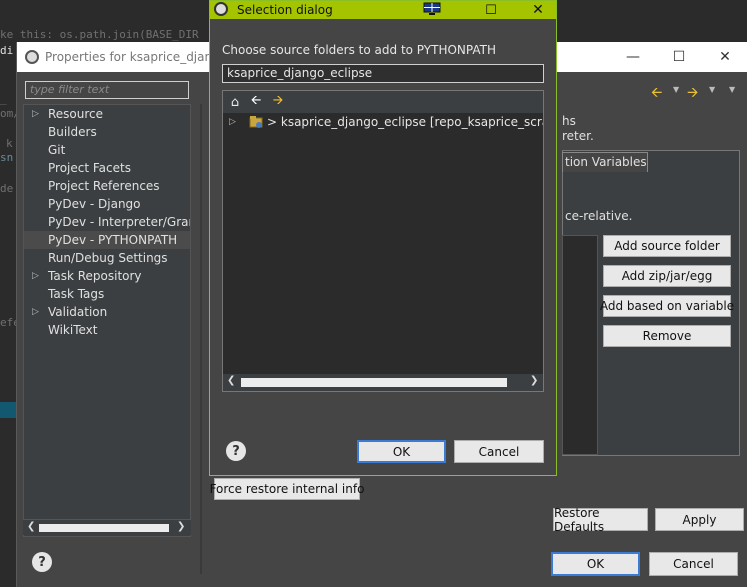  I want to click on tree-item-pydev-django: PyDev - Django, so click(107, 204).